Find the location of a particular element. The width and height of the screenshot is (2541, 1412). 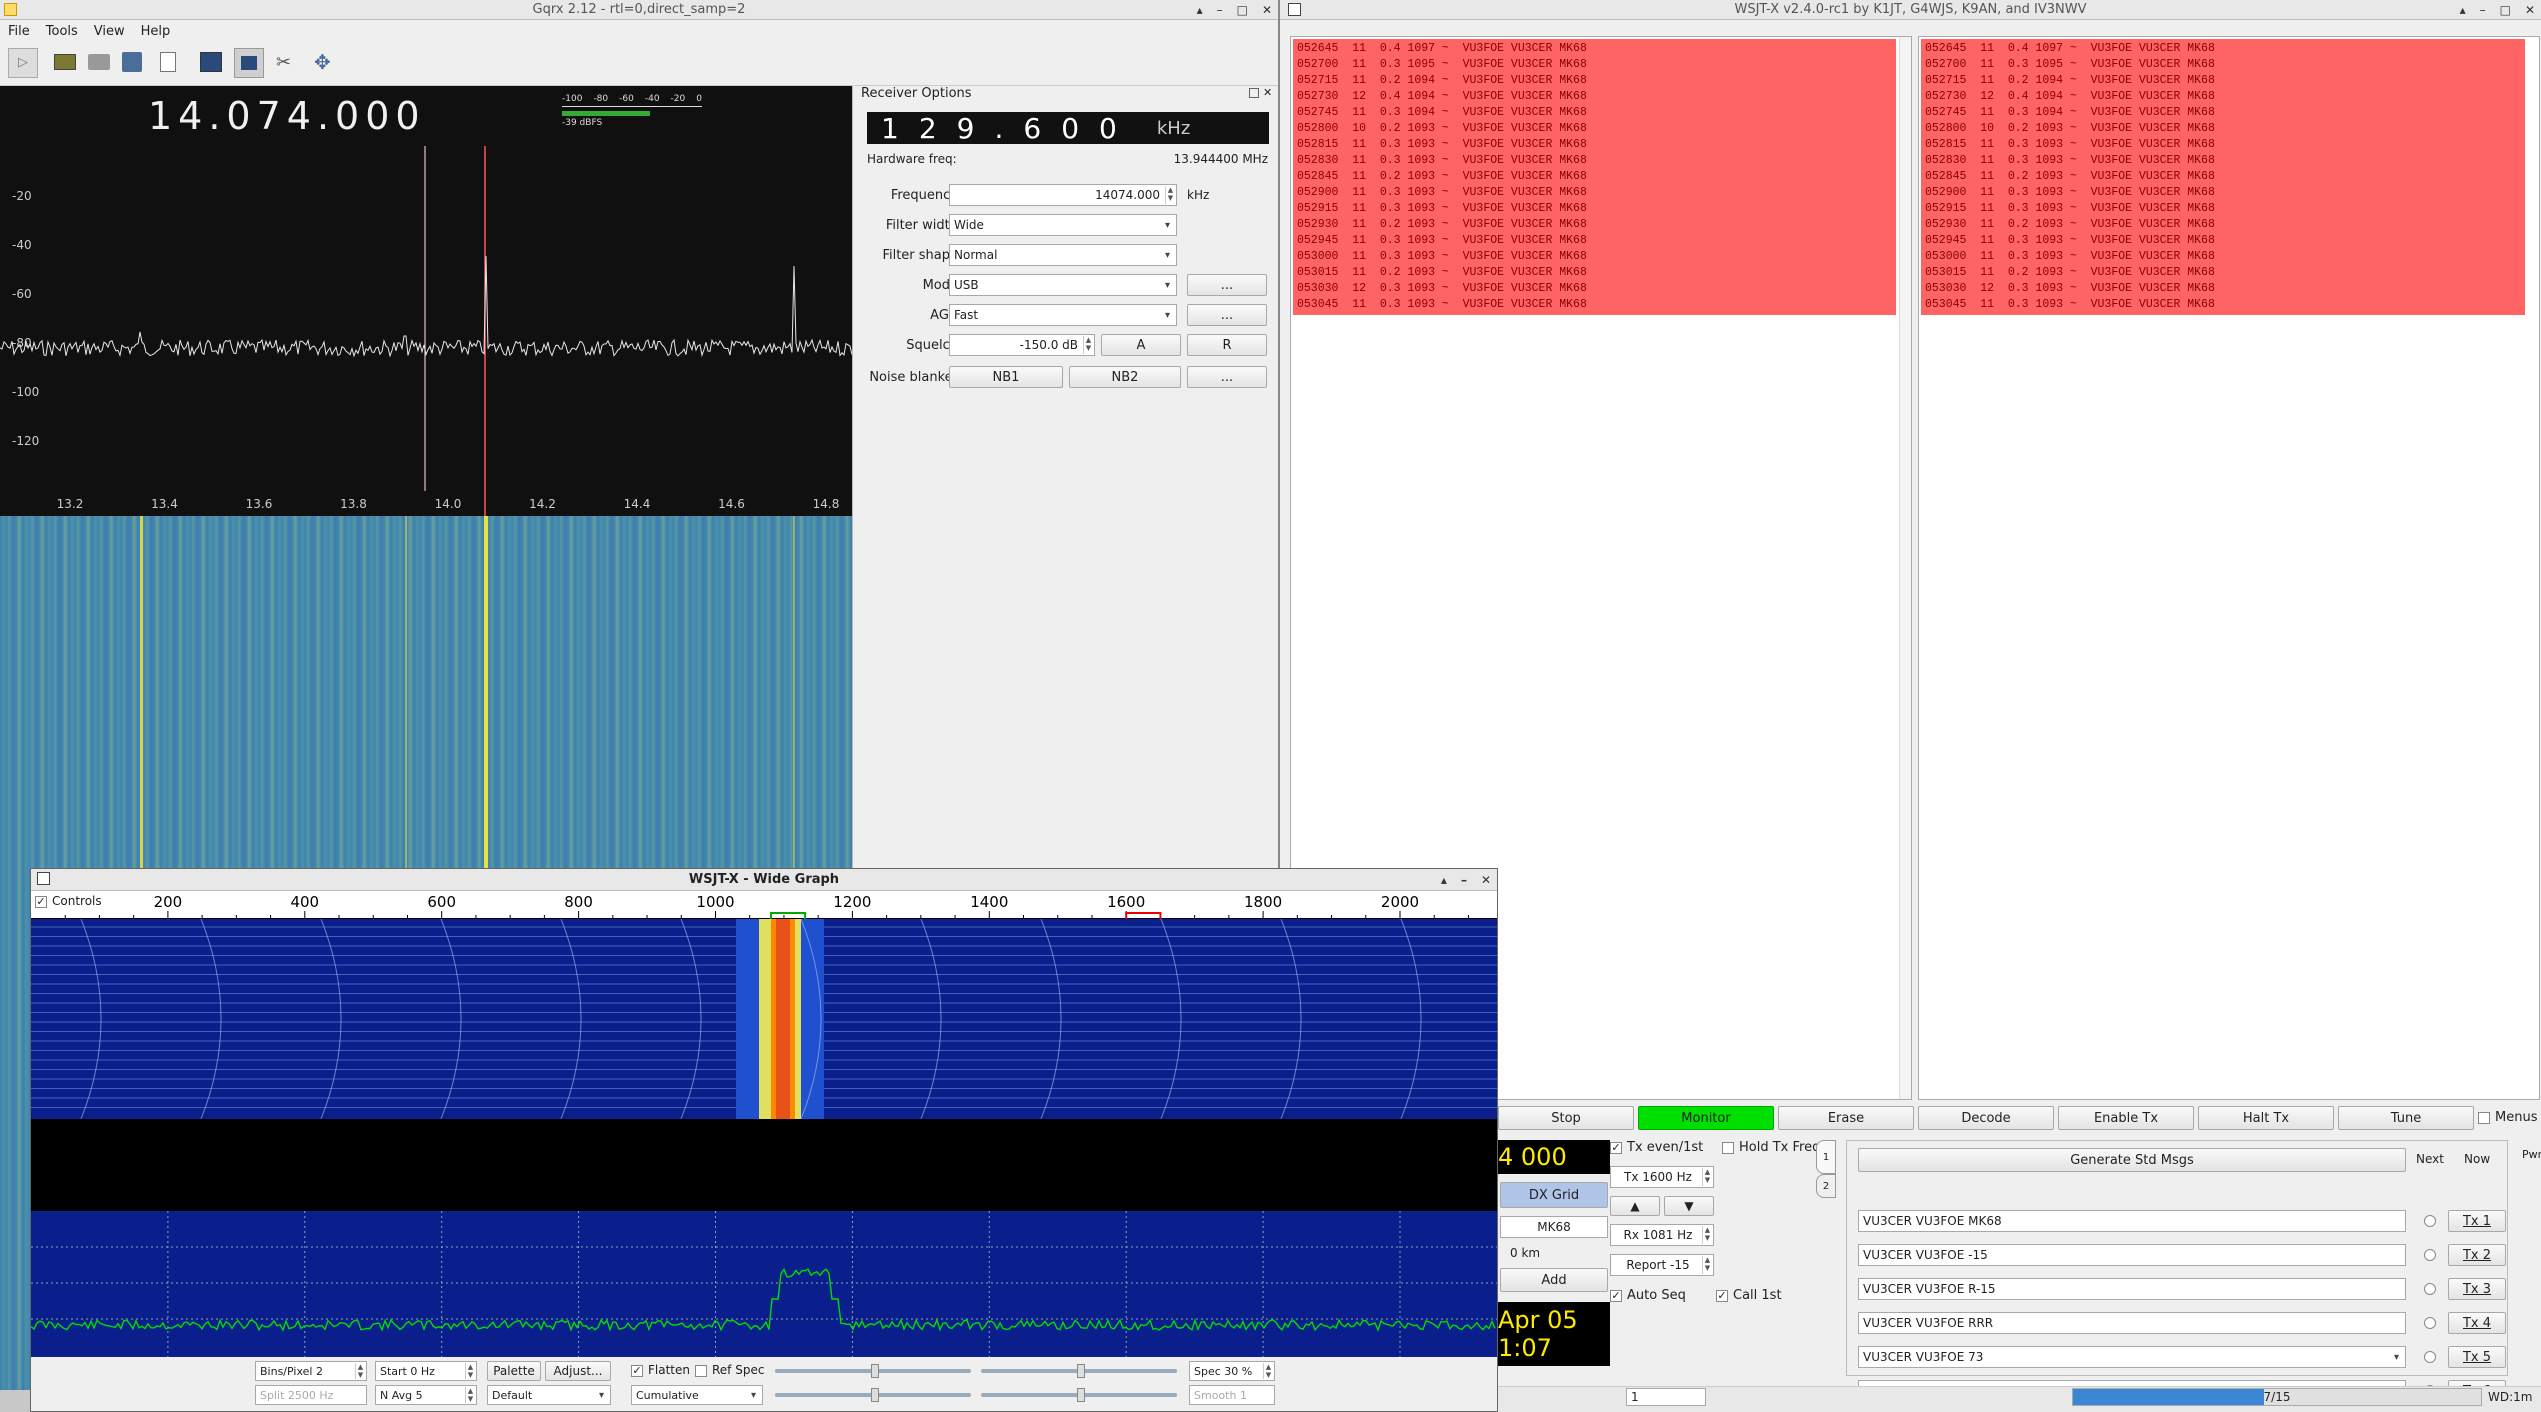

dx-grid-button: DX Grid is located at coordinates (1554, 1195).